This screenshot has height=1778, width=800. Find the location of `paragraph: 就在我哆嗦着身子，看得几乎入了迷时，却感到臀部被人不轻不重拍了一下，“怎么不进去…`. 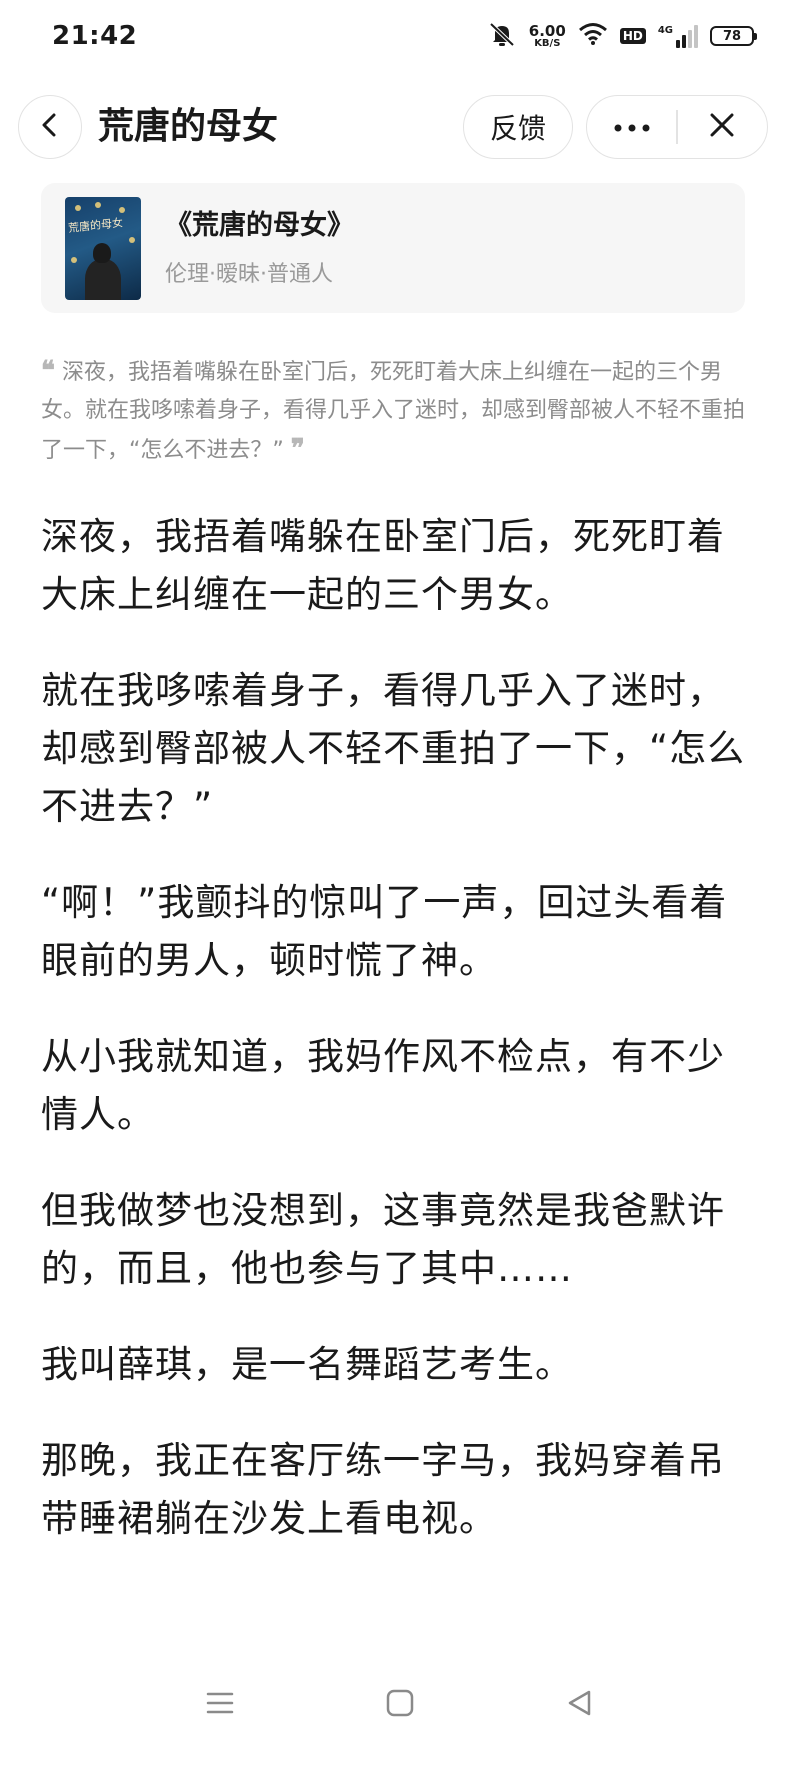

paragraph: 就在我哆嗦着身子，看得几乎入了迷时，却感到臀部被人不轻不重拍了一下，“怎么不进去… is located at coordinates (393, 748).